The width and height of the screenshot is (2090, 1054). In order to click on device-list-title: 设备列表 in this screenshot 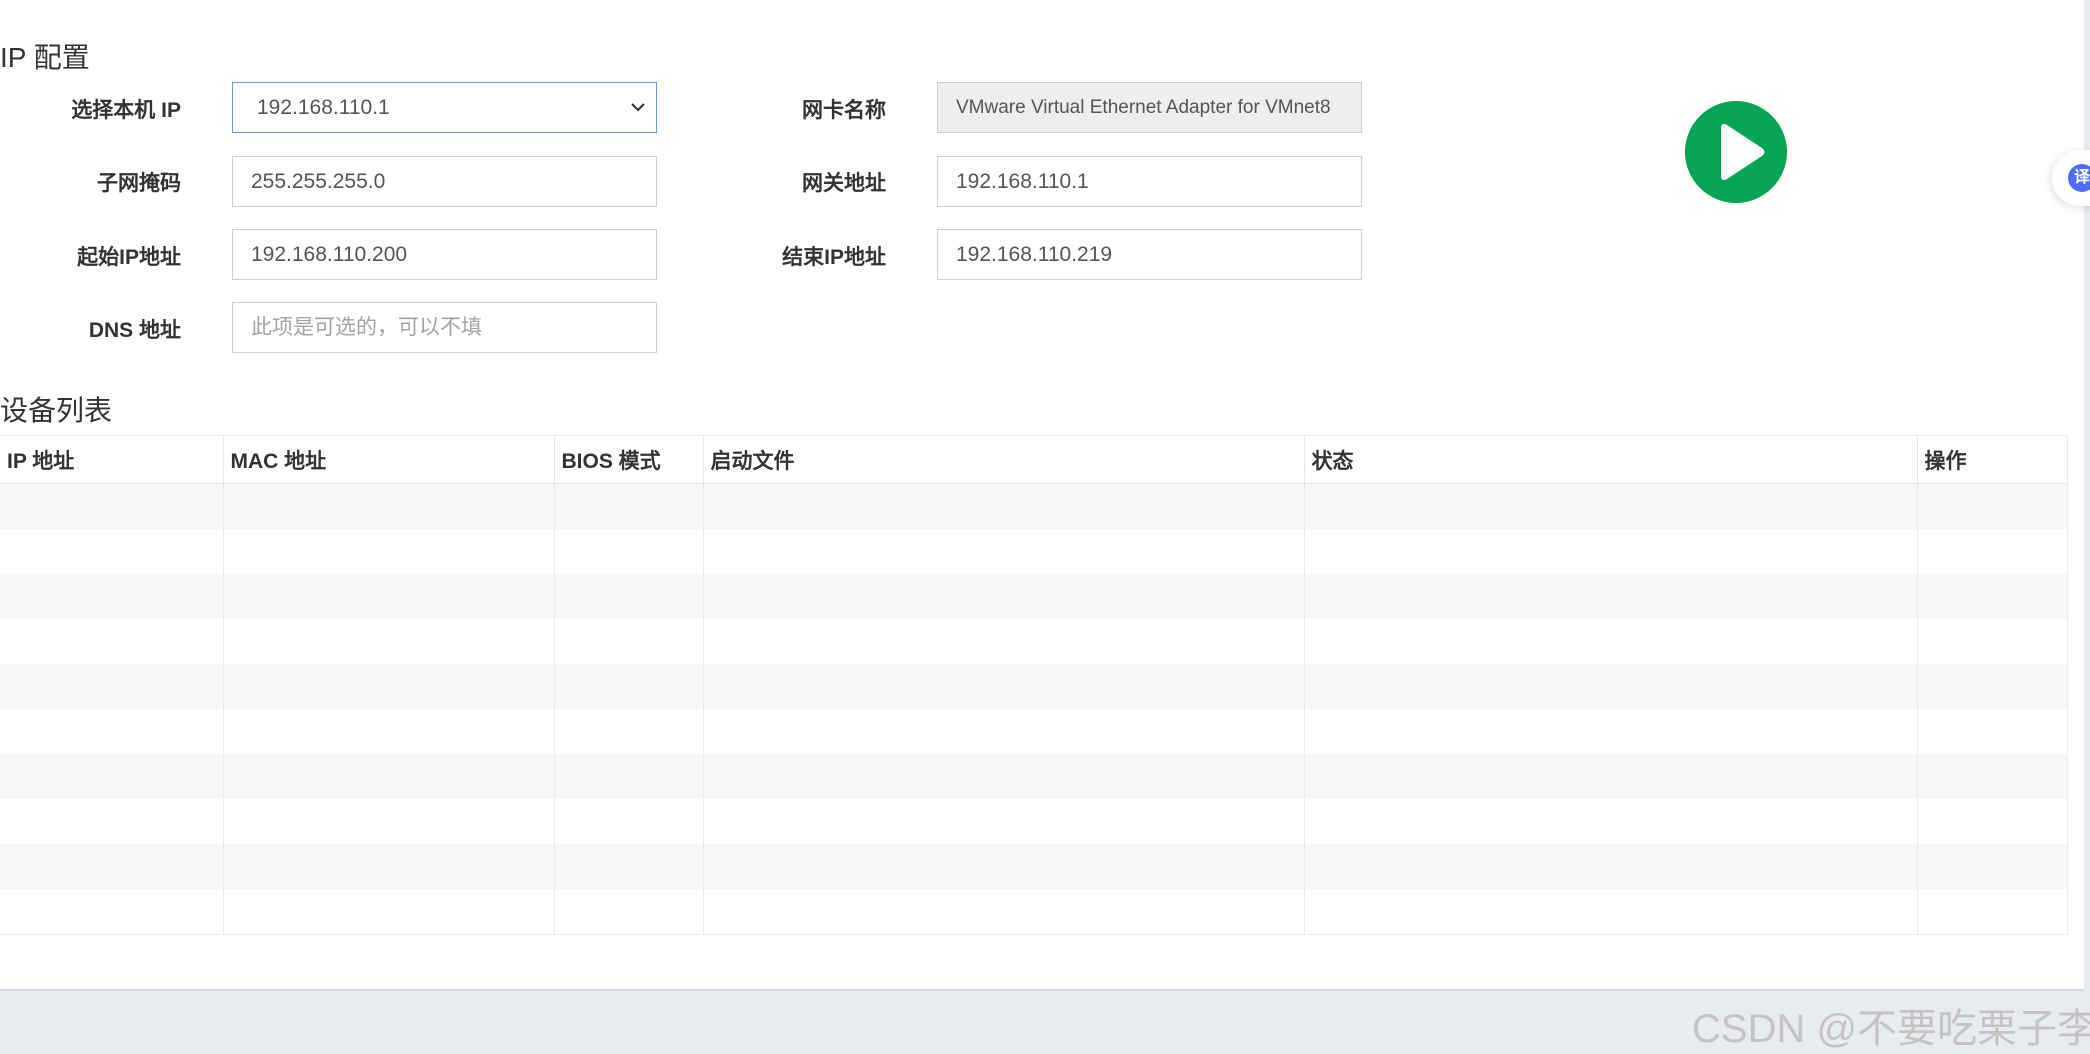, I will do `click(56, 410)`.